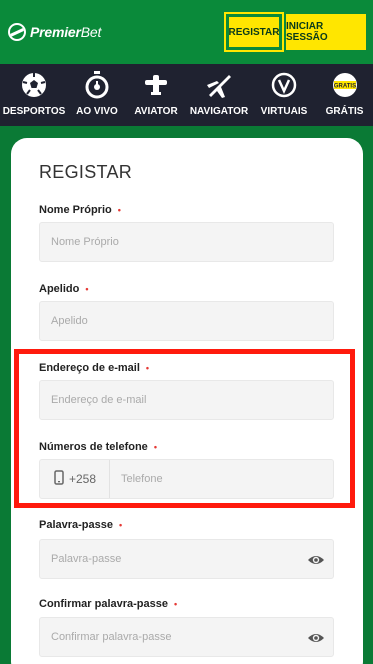  I want to click on premierbet-logo: PremierBet, so click(54, 32).